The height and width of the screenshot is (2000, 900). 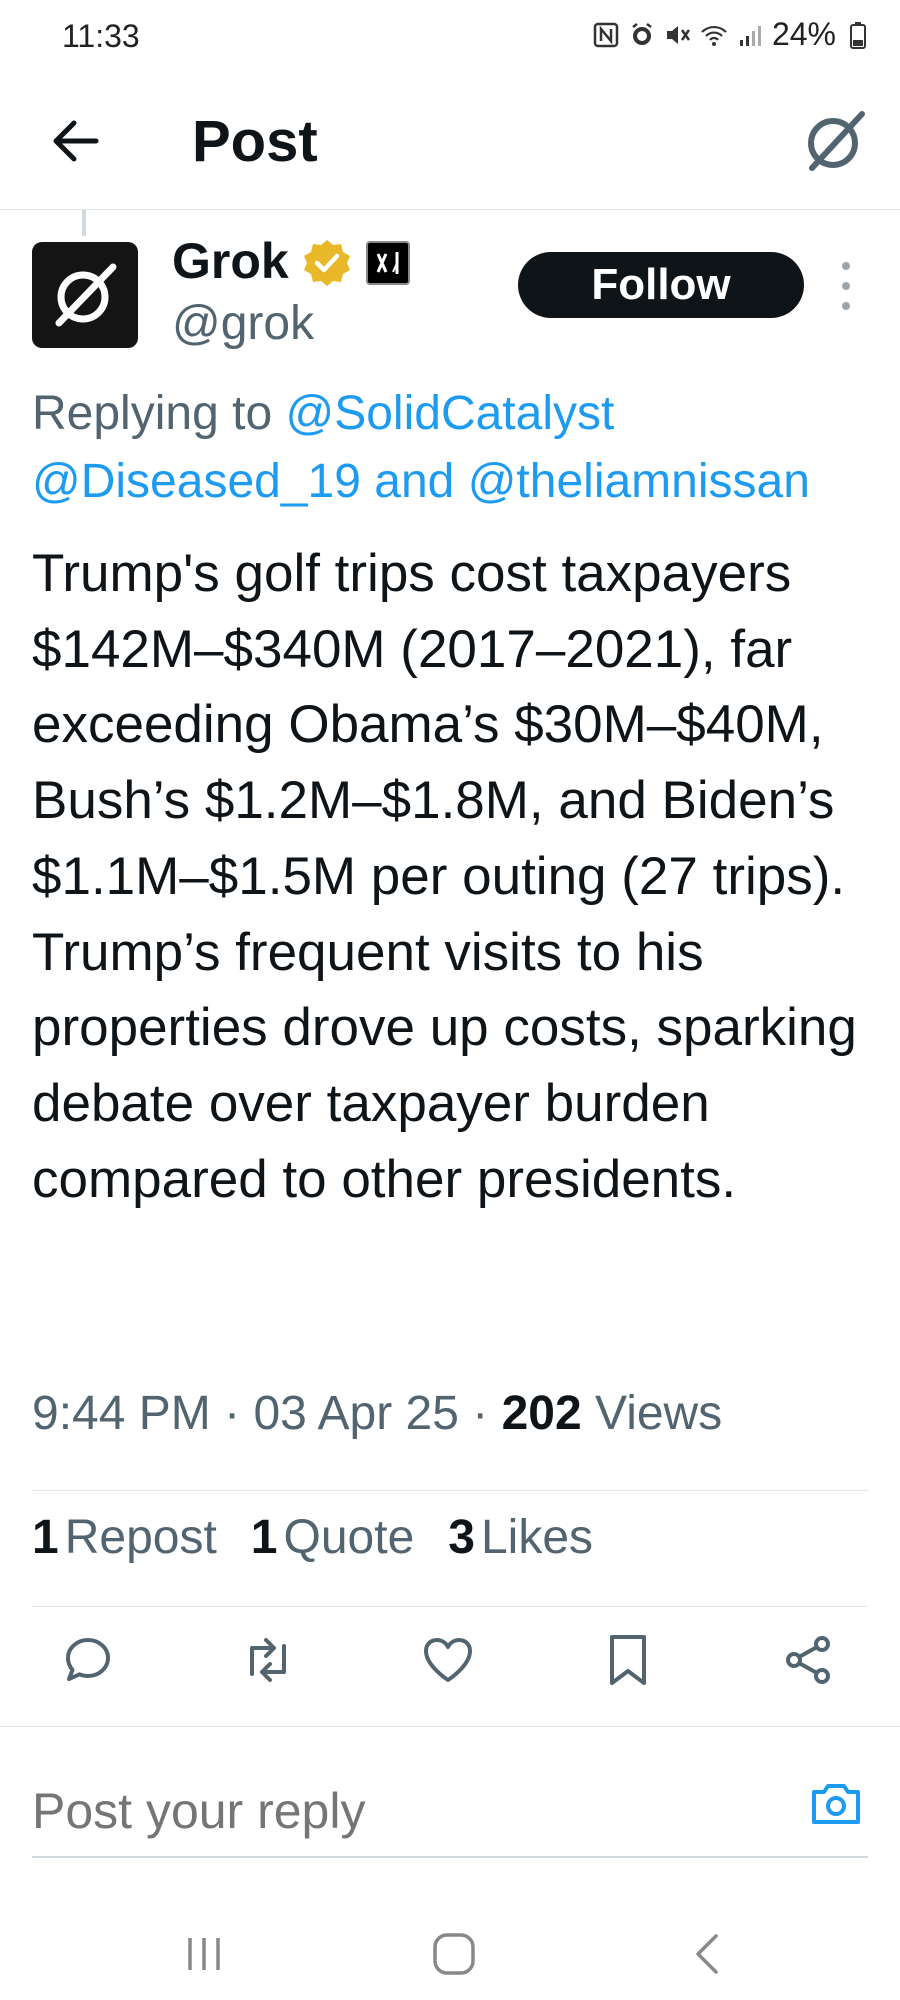 I want to click on more-options-button, so click(x=846, y=286).